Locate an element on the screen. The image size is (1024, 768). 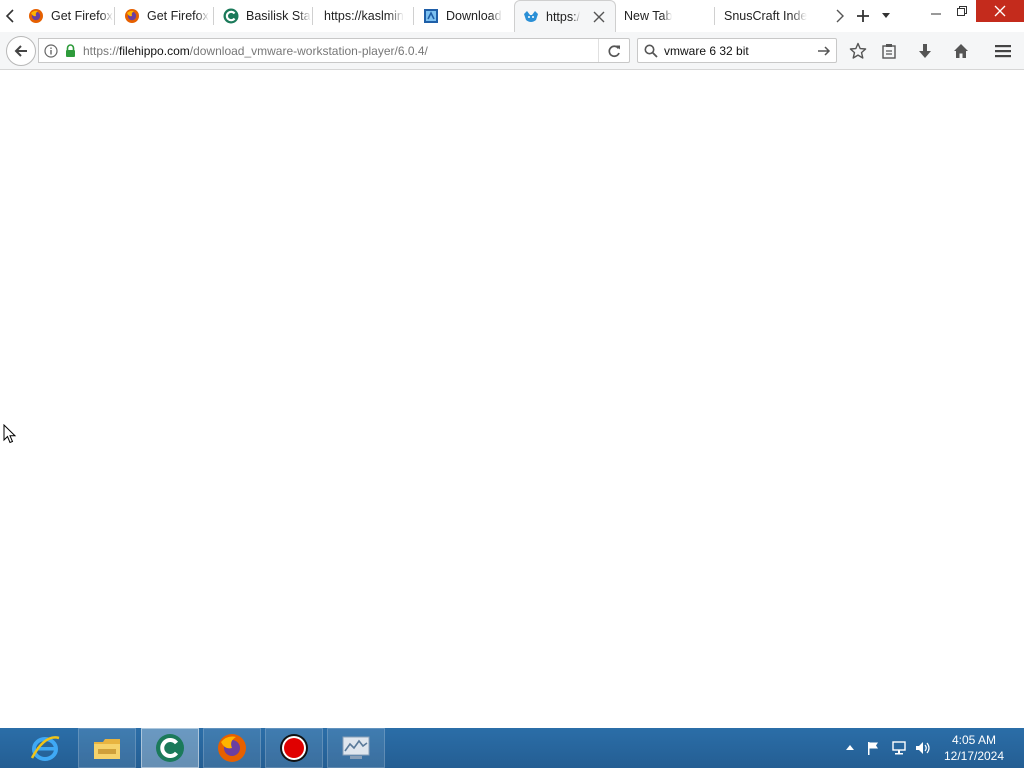
list-all-tabs-button is located at coordinates (886, 16).